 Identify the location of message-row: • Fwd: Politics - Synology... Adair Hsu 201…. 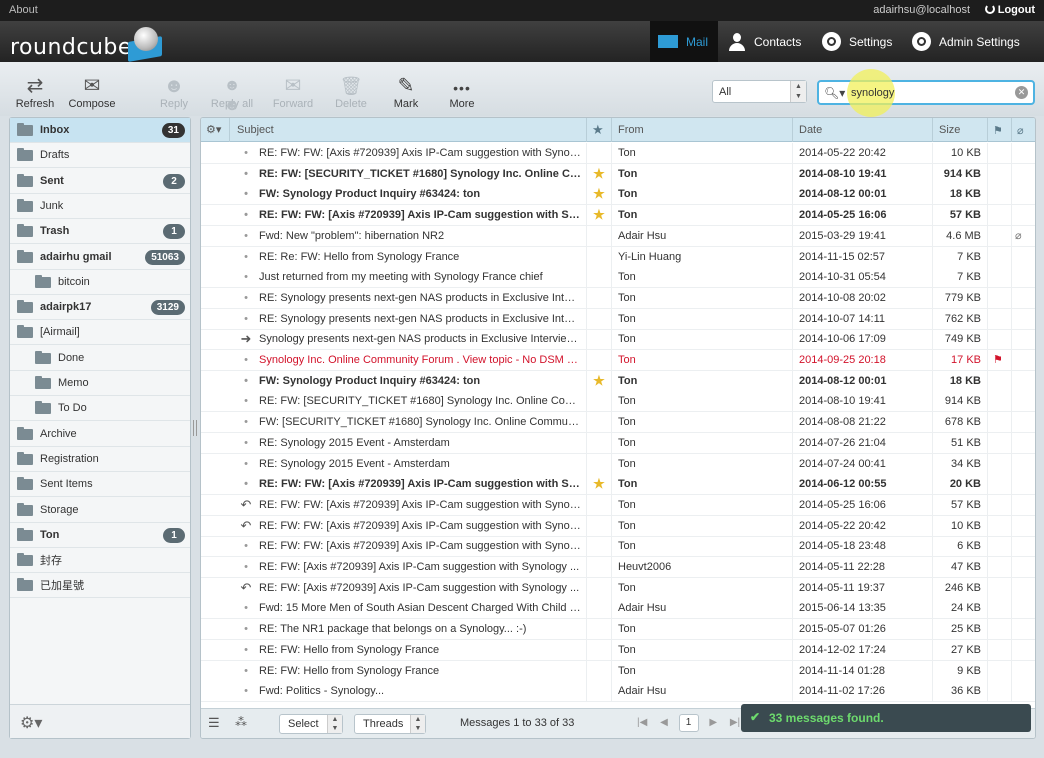
(618, 692).